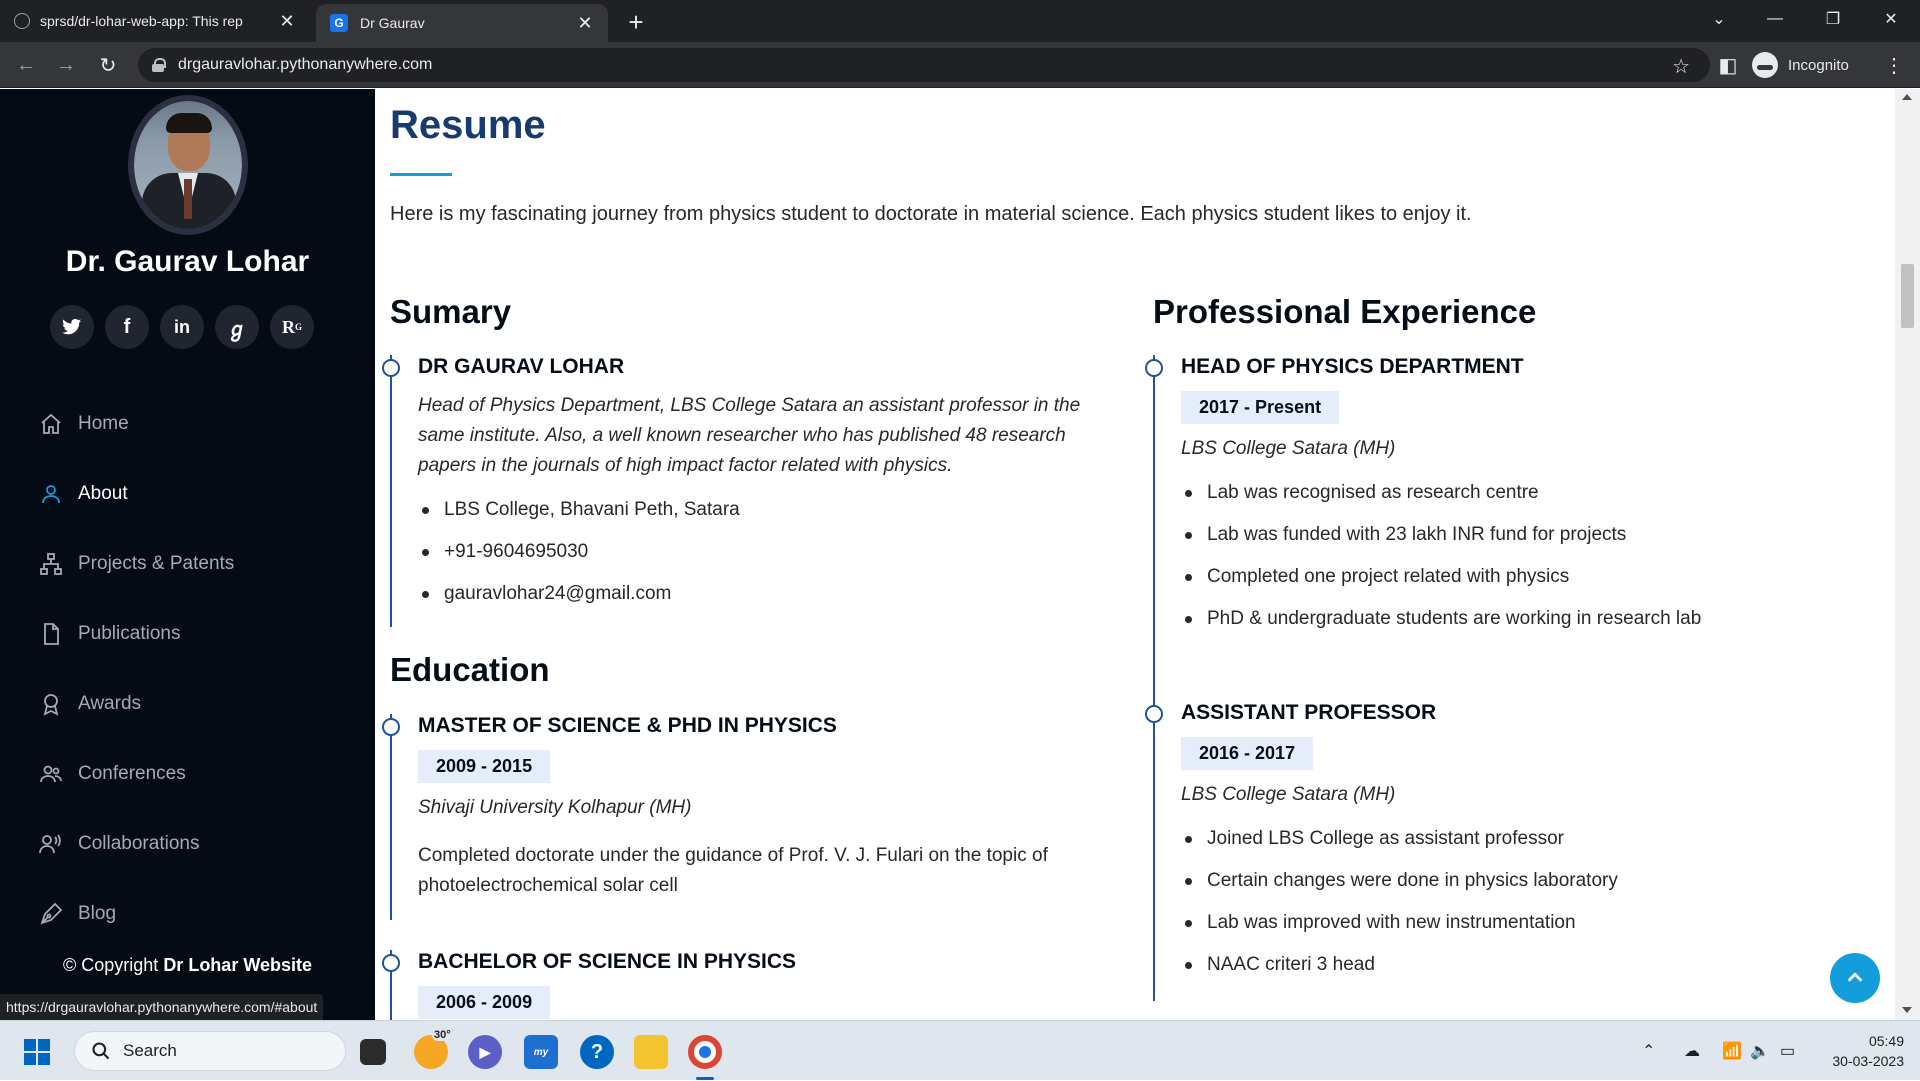  I want to click on wifi-icon: 📶, so click(1732, 1051).